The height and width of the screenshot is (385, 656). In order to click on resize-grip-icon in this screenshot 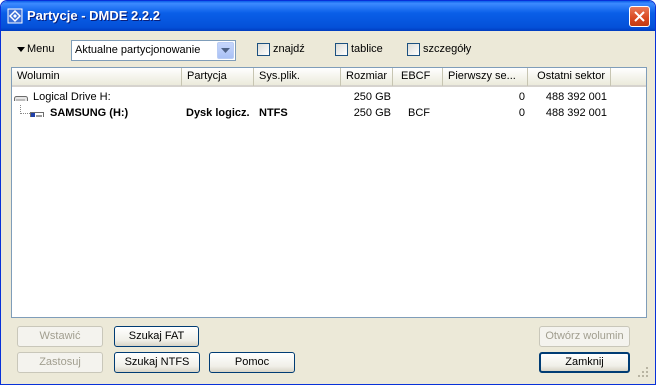, I will do `click(643, 372)`.